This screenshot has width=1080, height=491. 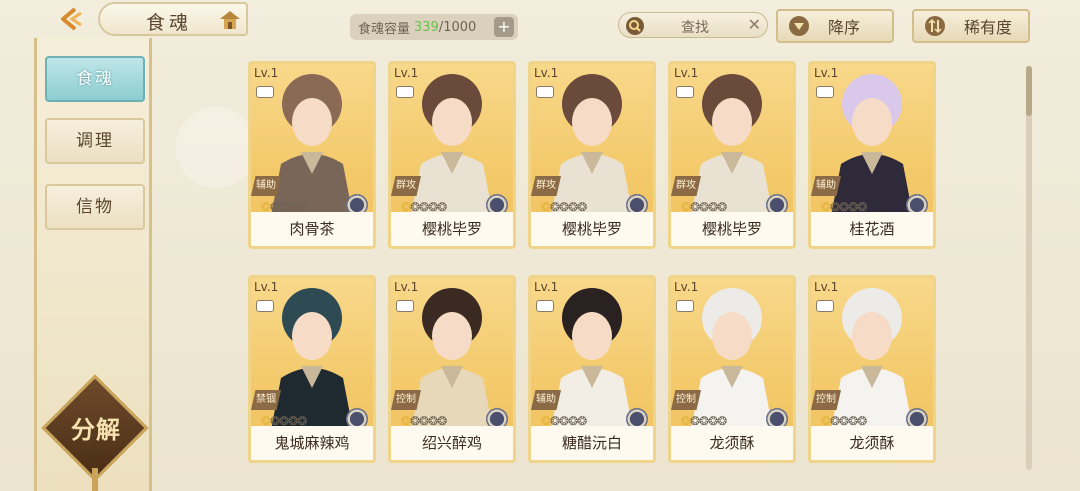 I want to click on back-arrow-icon, so click(x=71, y=19).